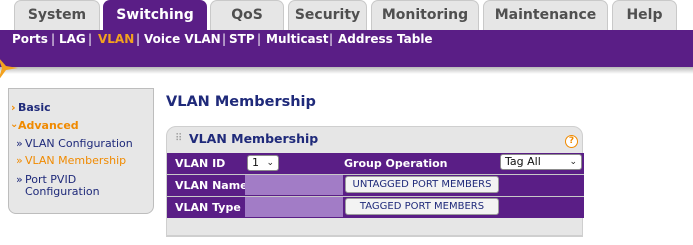 The height and width of the screenshot is (245, 693). Describe the element at coordinates (346, 70) in the screenshot. I see `header-shadow` at that location.